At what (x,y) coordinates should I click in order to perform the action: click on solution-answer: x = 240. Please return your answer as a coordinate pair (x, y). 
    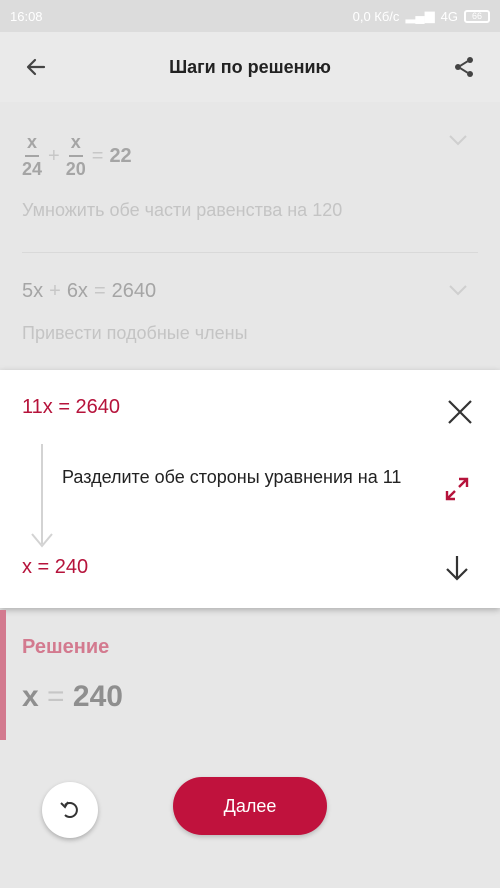
    Looking at the image, I should click on (72, 697).